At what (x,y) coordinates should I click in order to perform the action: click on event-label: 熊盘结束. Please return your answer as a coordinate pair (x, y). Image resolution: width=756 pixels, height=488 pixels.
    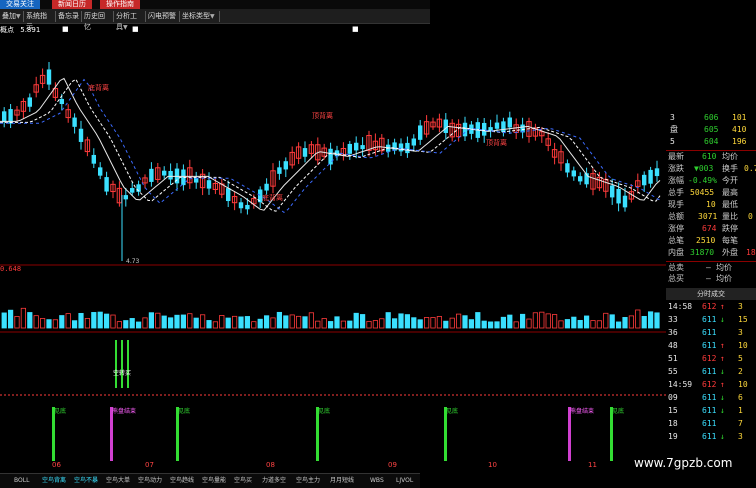
    Looking at the image, I should click on (124, 411).